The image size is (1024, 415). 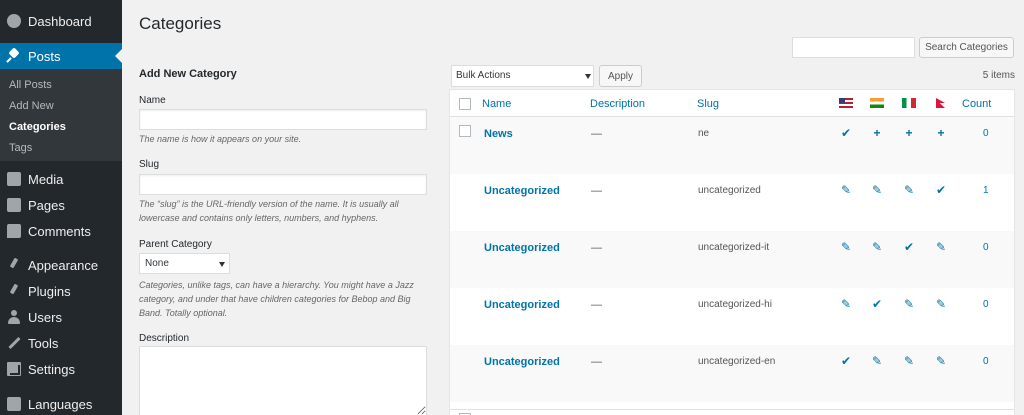 I want to click on sidebar-item-plugins: Plugins, so click(x=61, y=291).